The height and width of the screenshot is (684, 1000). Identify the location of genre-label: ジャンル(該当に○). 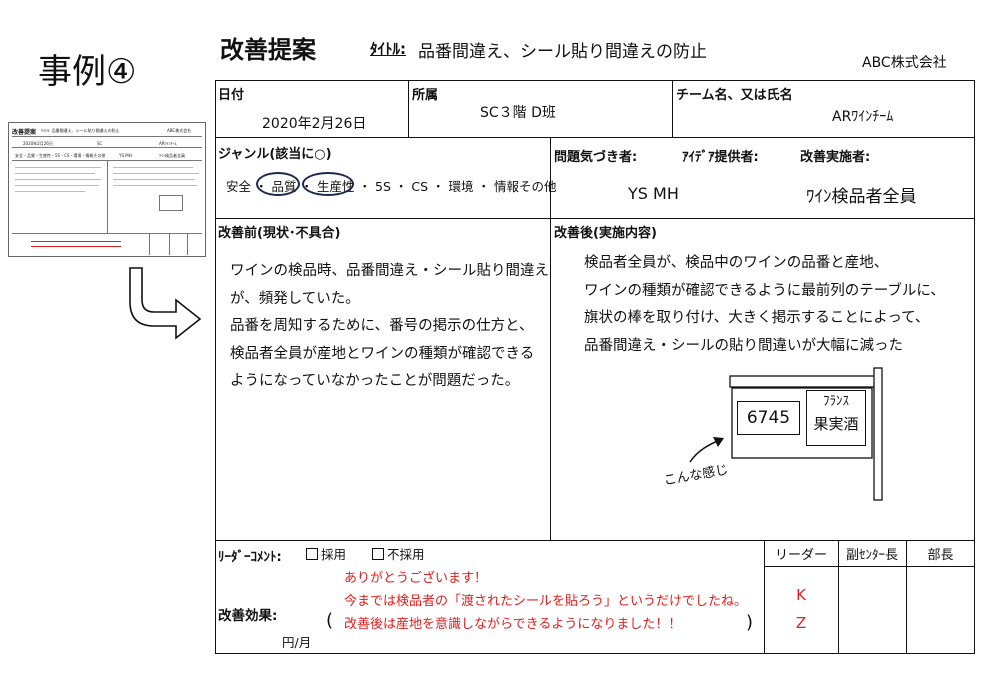
(275, 154).